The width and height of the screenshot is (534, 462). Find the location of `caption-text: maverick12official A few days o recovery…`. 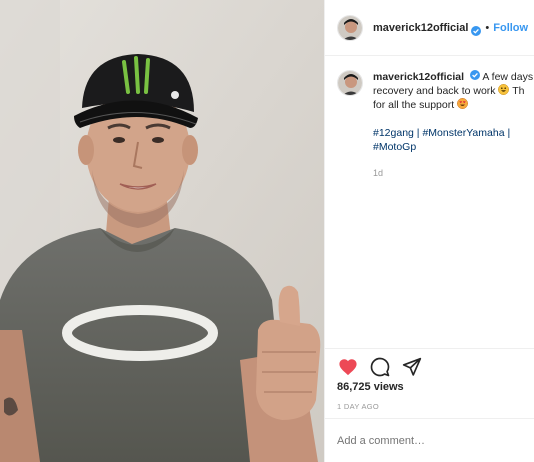

caption-text: maverick12official A few days o recovery… is located at coordinates (453, 125).